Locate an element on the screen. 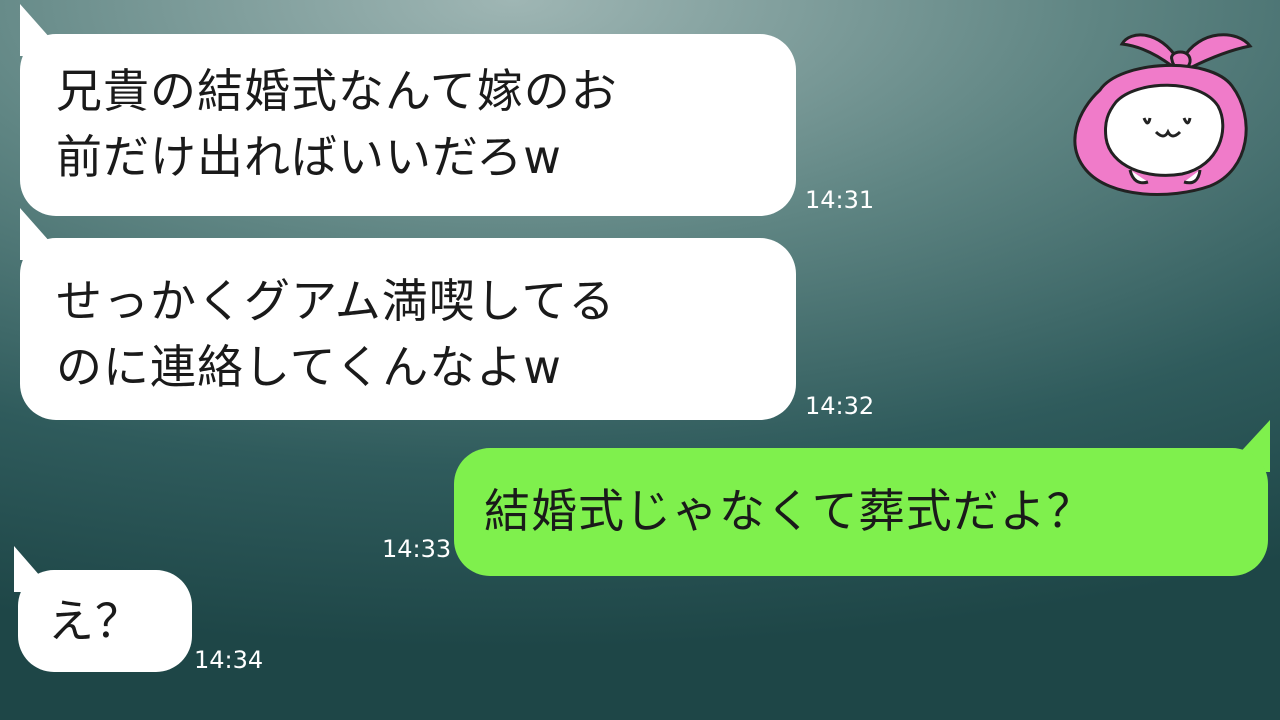 Image resolution: width=1280 pixels, height=720 pixels. pink-bundle-mascot-icon is located at coordinates (1163, 114).